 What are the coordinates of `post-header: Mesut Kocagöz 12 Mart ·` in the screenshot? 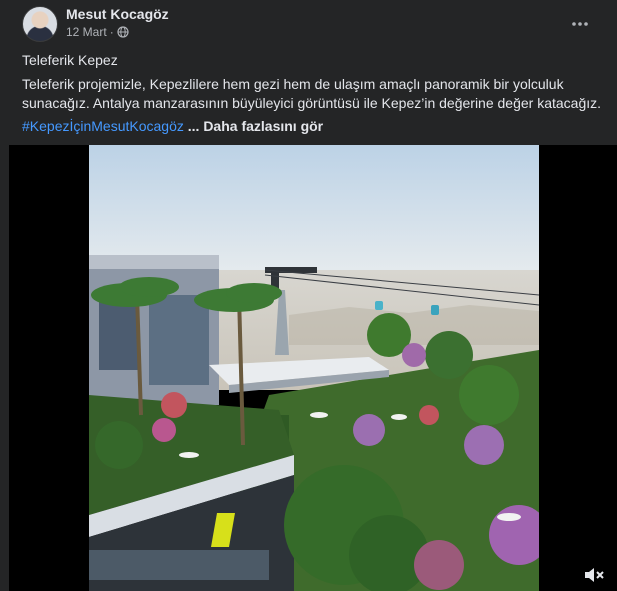 It's located at (312, 26).